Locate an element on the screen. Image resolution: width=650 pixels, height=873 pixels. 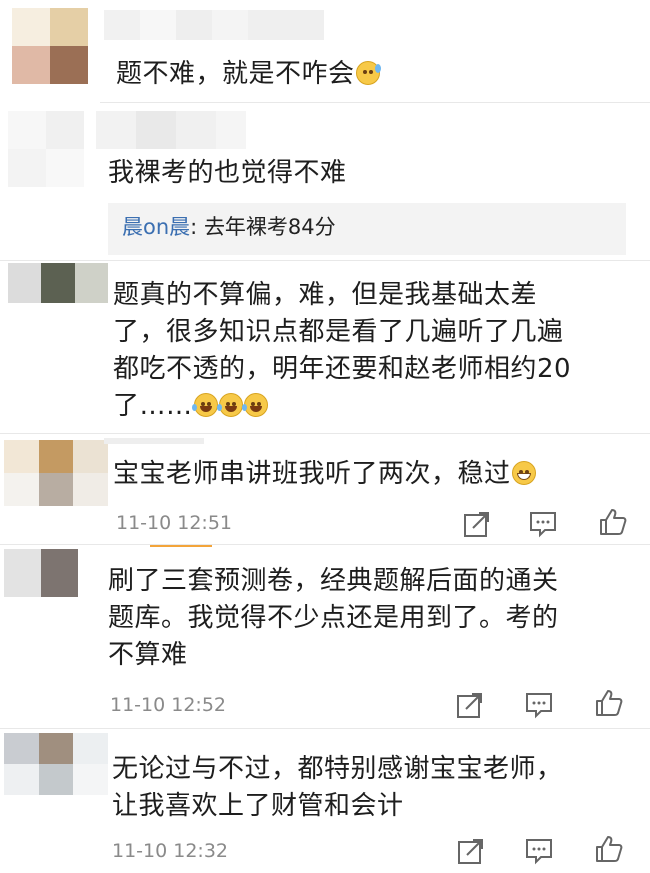
reply-author: 晨on晨 is located at coordinates (156, 227).